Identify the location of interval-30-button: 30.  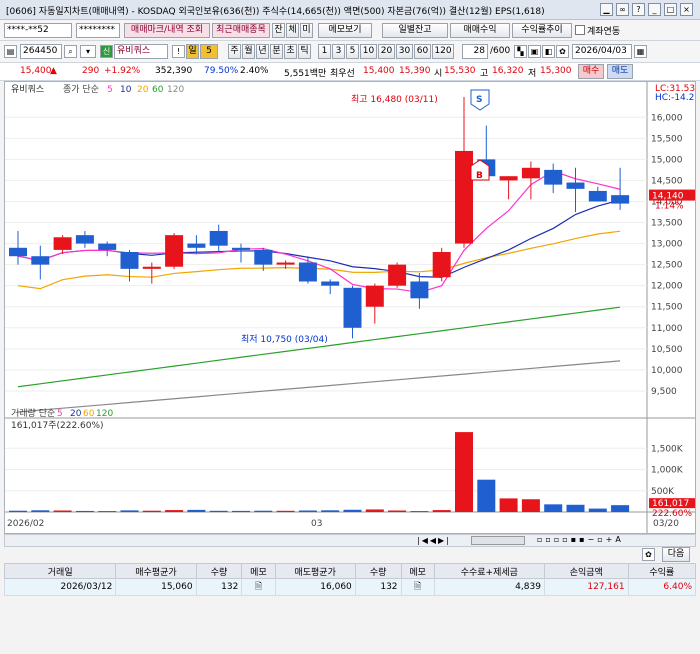
(404, 51).